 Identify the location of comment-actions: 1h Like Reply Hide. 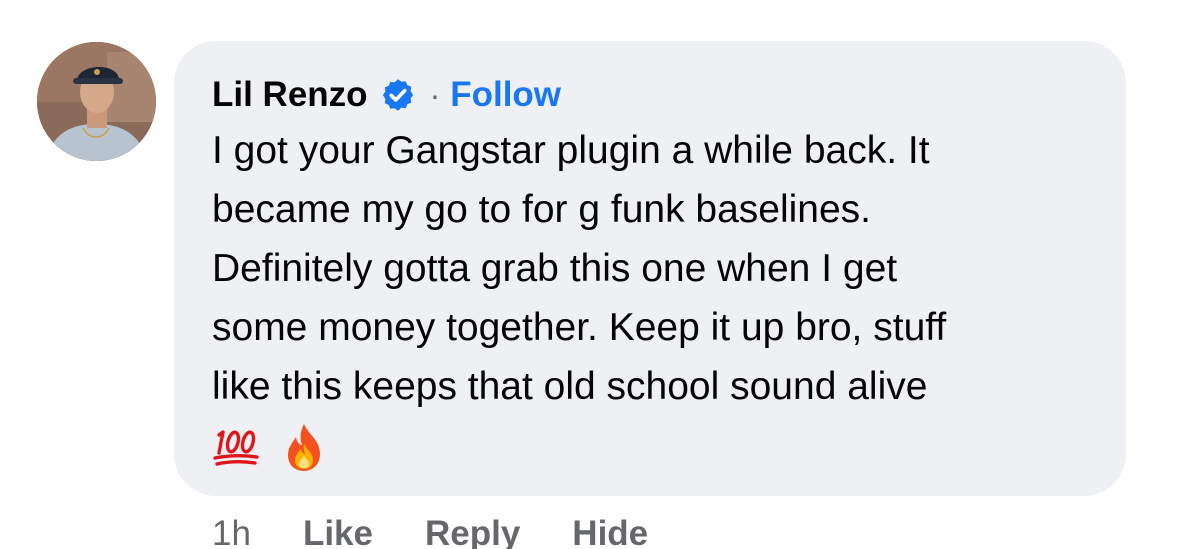
(456, 531).